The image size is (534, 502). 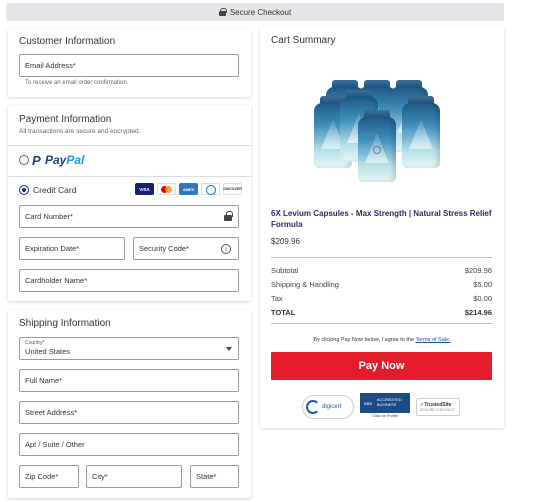 I want to click on product-image, so click(x=377, y=130).